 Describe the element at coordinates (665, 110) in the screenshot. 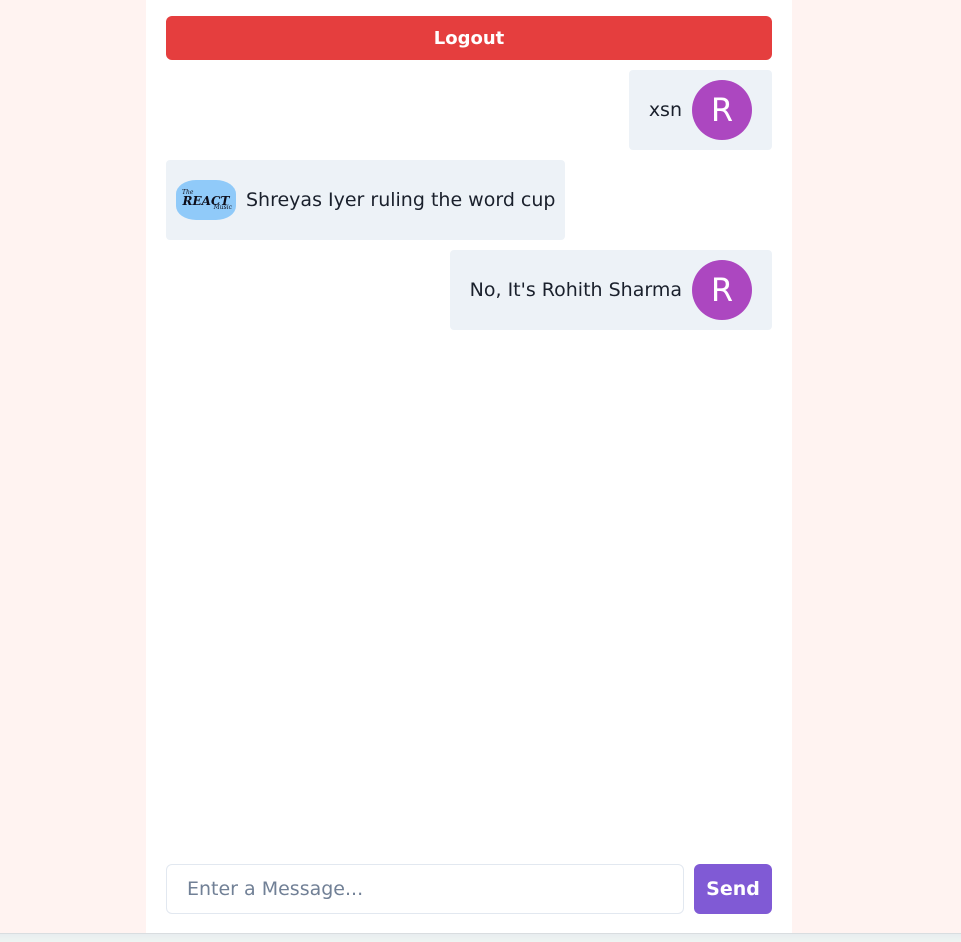

I see `message-text: xsn` at that location.